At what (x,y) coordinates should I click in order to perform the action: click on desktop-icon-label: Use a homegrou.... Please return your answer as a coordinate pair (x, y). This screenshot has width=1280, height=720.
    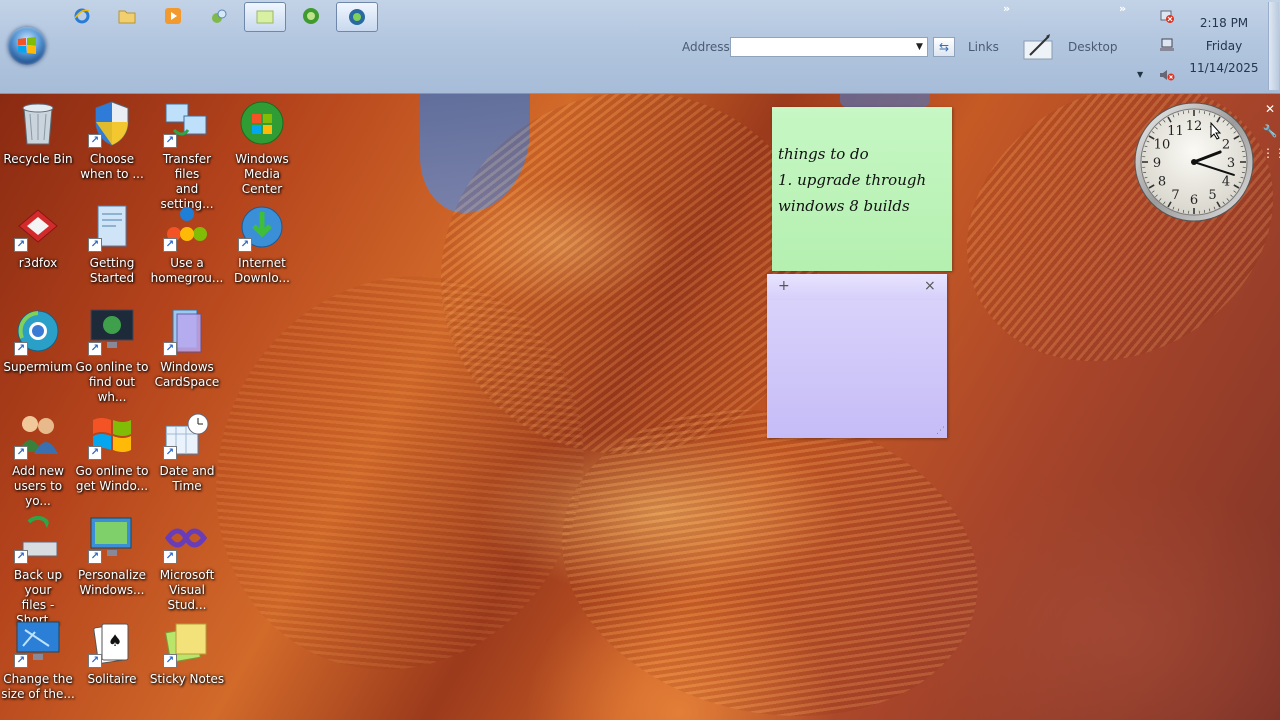
    Looking at the image, I should click on (187, 270).